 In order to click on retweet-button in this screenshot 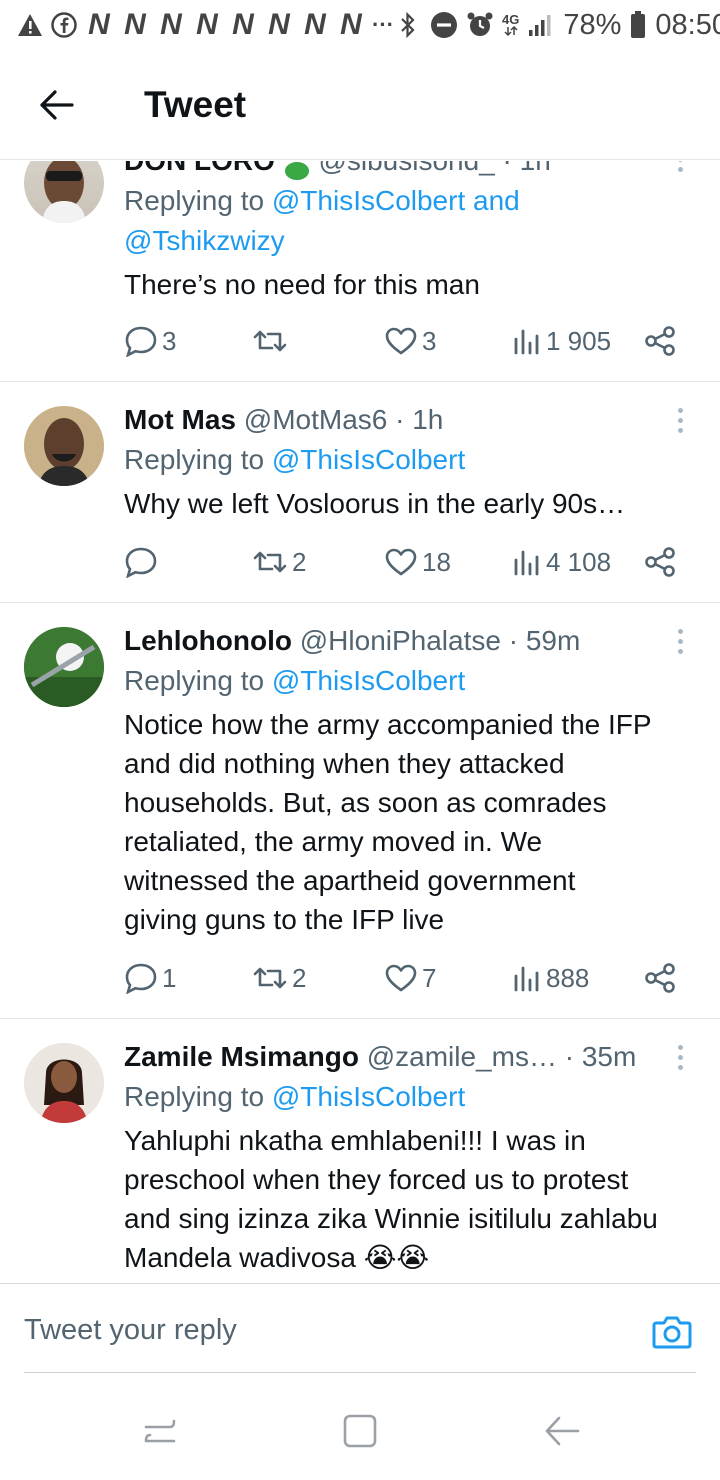, I will do `click(272, 341)`.